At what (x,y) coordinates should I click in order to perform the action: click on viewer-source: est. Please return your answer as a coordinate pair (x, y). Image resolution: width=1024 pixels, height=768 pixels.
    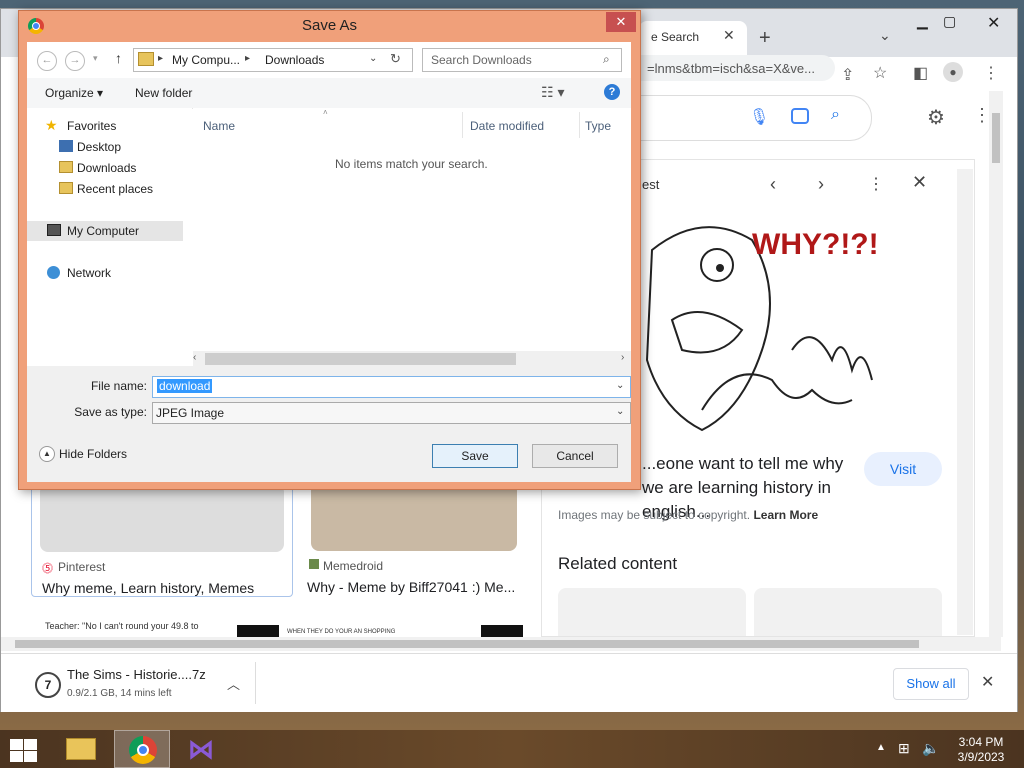
    Looking at the image, I should click on (650, 184).